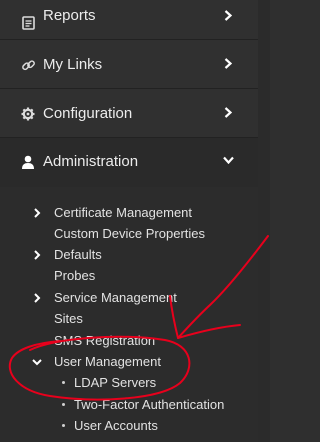 The image size is (320, 442). What do you see at coordinates (73, 64) in the screenshot?
I see `nav-item-label: My Links` at bounding box center [73, 64].